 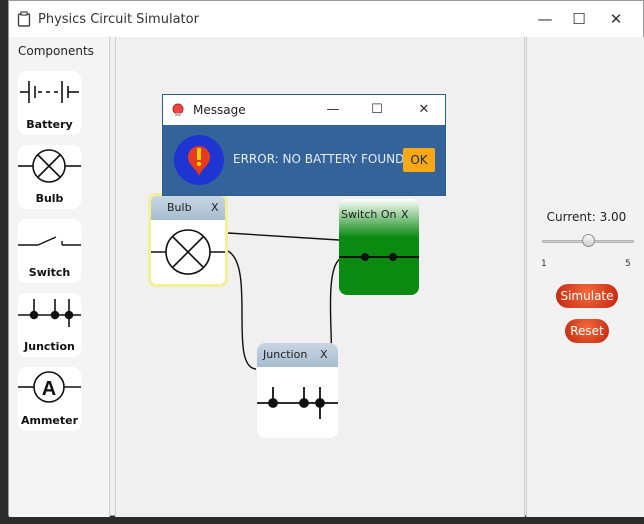 I want to click on switch-icon, so click(x=379, y=257).